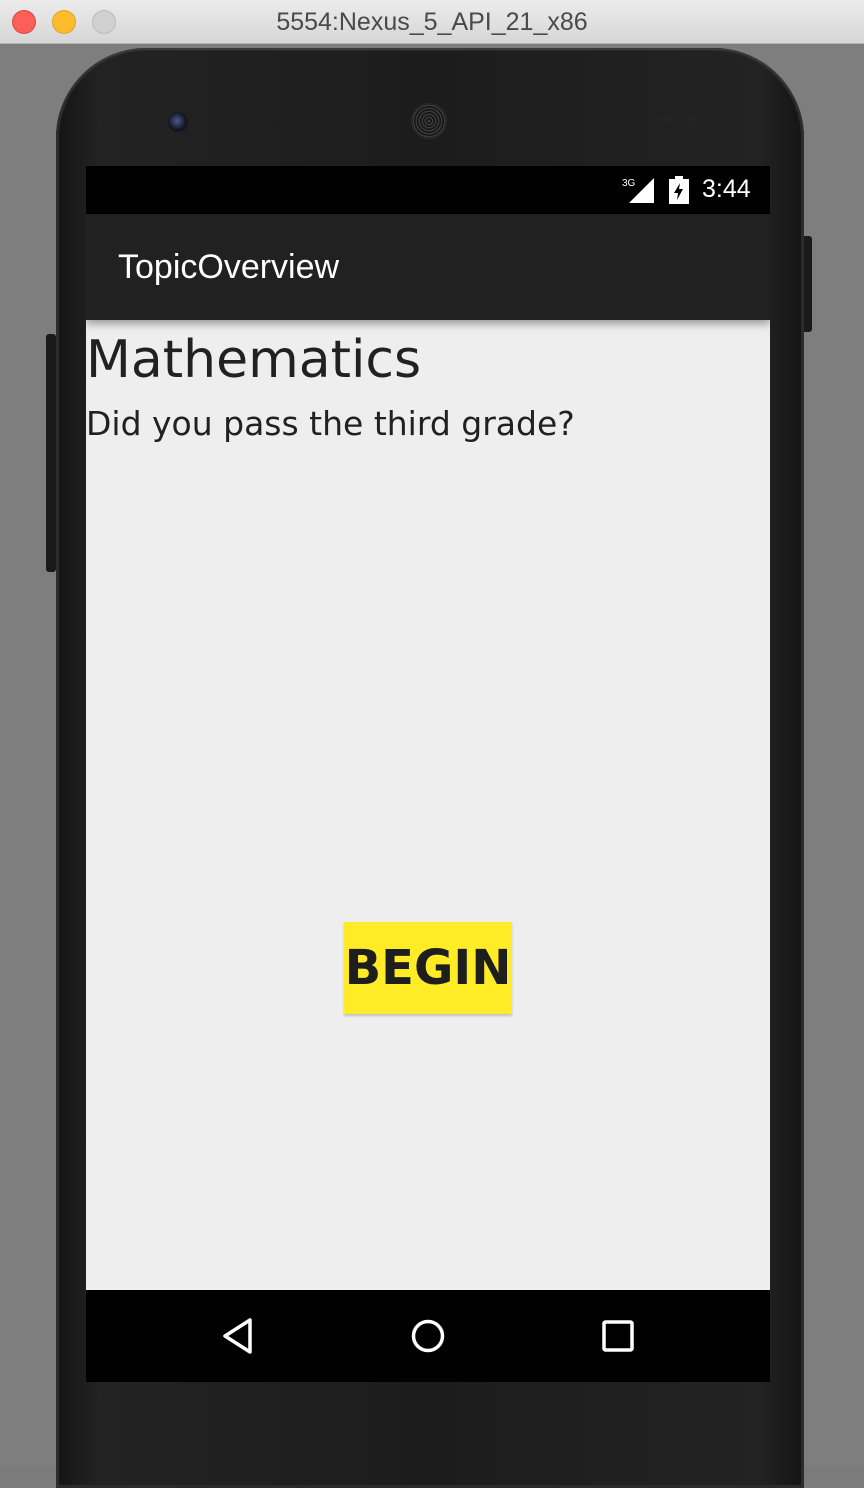 The image size is (864, 1488). What do you see at coordinates (428, 190) in the screenshot?
I see `status-bar: 3G 3:44` at bounding box center [428, 190].